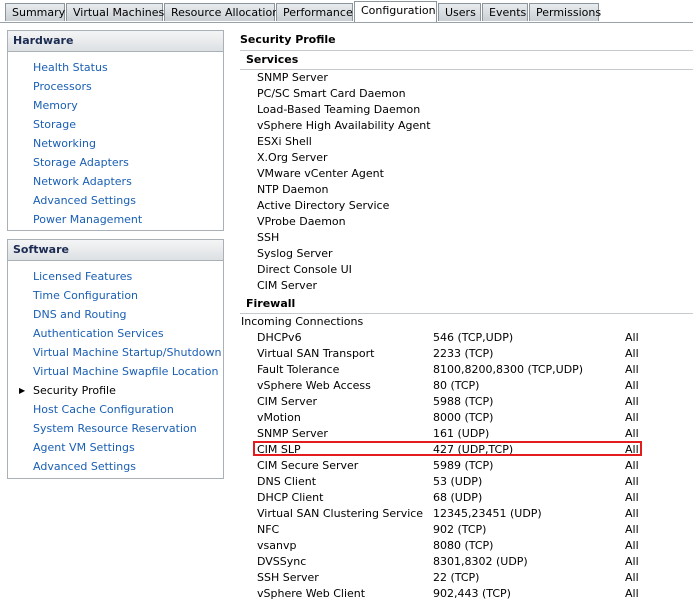 This screenshot has width=693, height=606. What do you see at coordinates (460, 529) in the screenshot?
I see `rule-ports: 902 (TCP)` at bounding box center [460, 529].